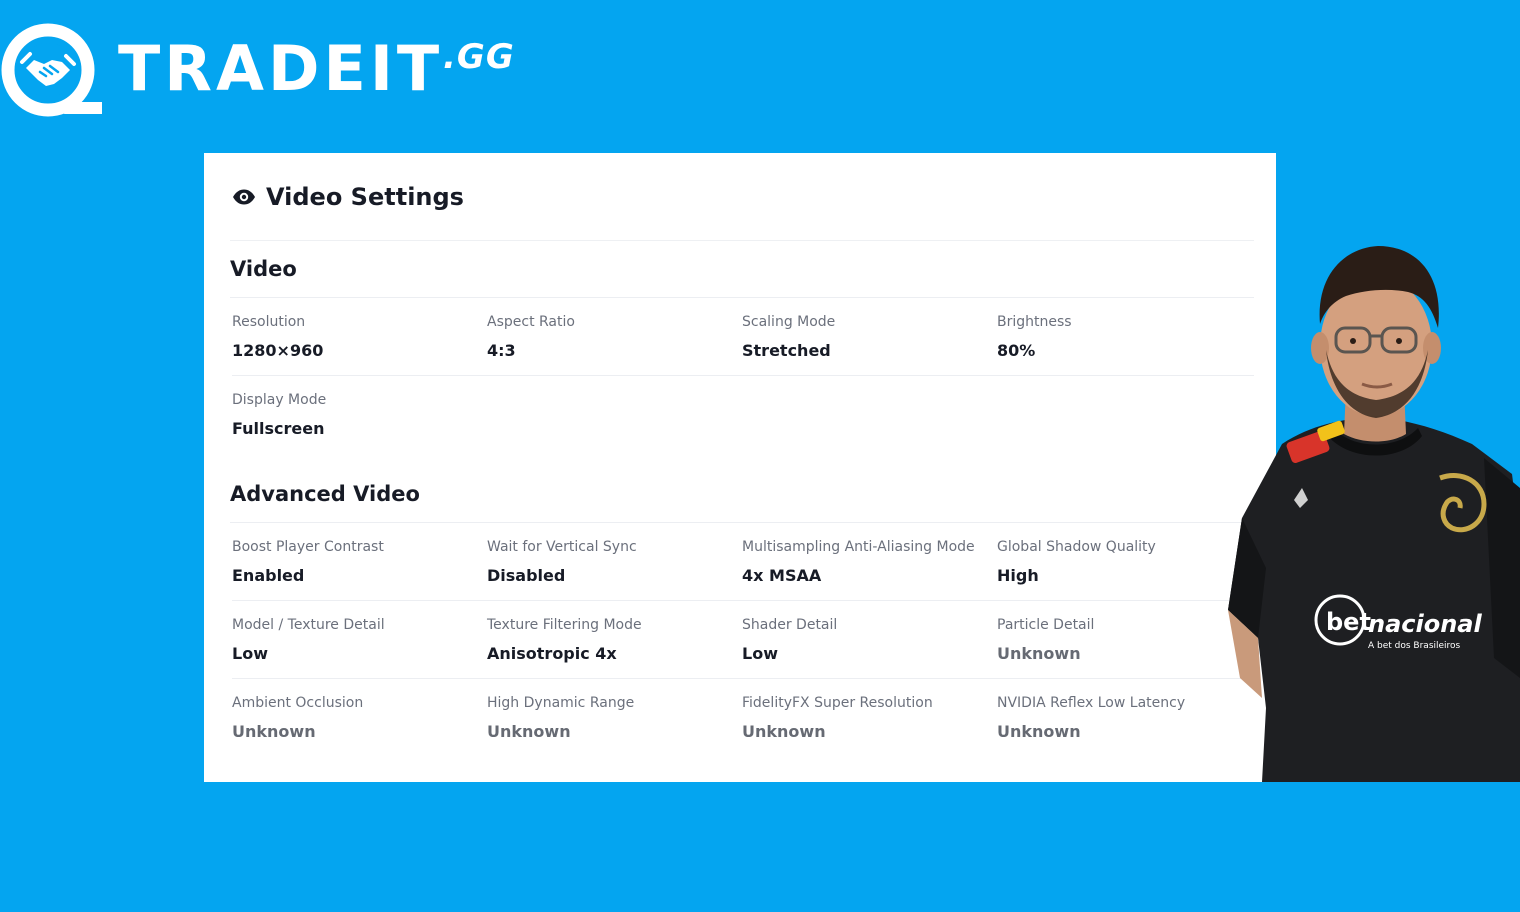  Describe the element at coordinates (308, 625) in the screenshot. I see `setting-label: Model / Texture Detail` at that location.